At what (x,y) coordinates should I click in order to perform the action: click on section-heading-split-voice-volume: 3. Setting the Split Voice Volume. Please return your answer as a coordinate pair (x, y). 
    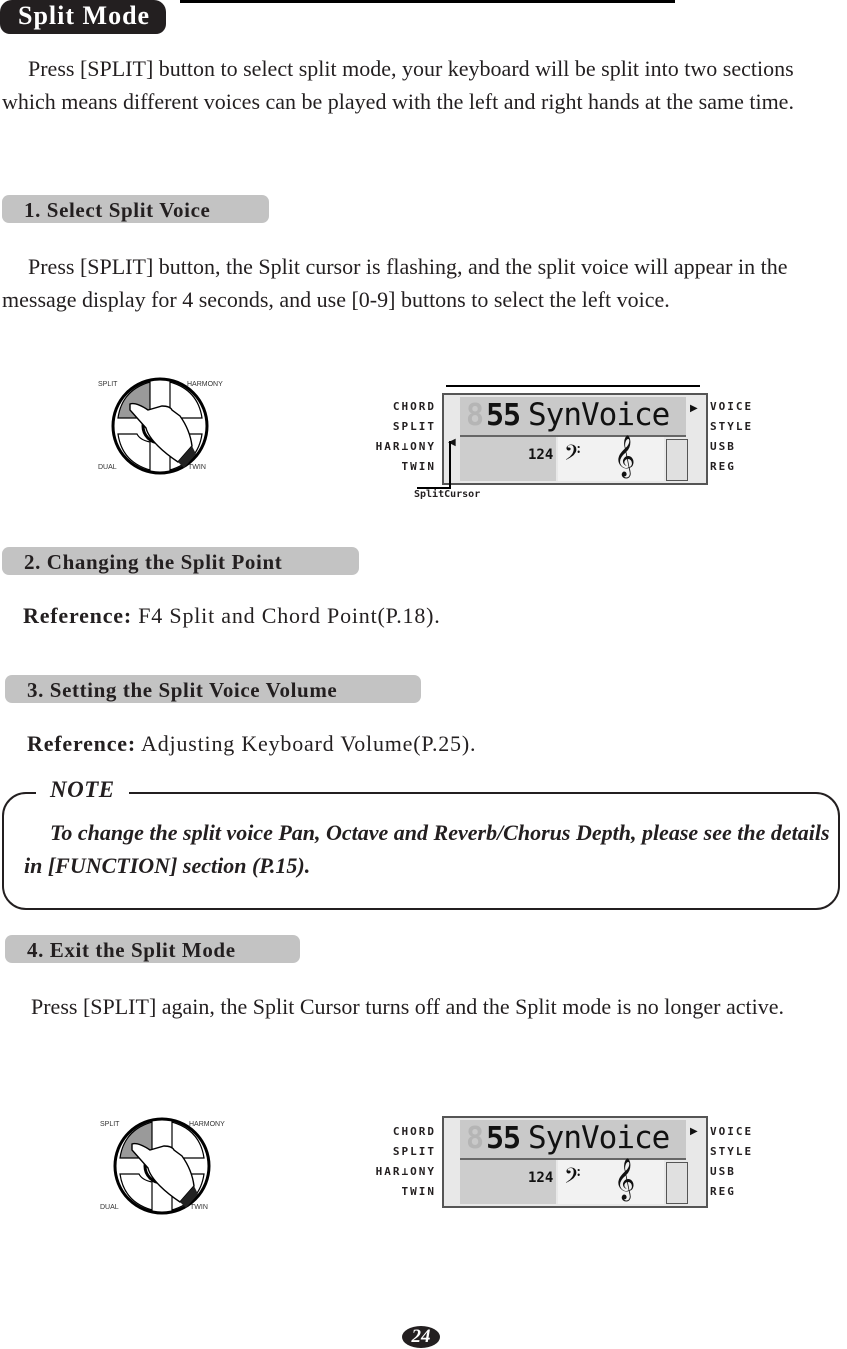
    Looking at the image, I should click on (213, 689).